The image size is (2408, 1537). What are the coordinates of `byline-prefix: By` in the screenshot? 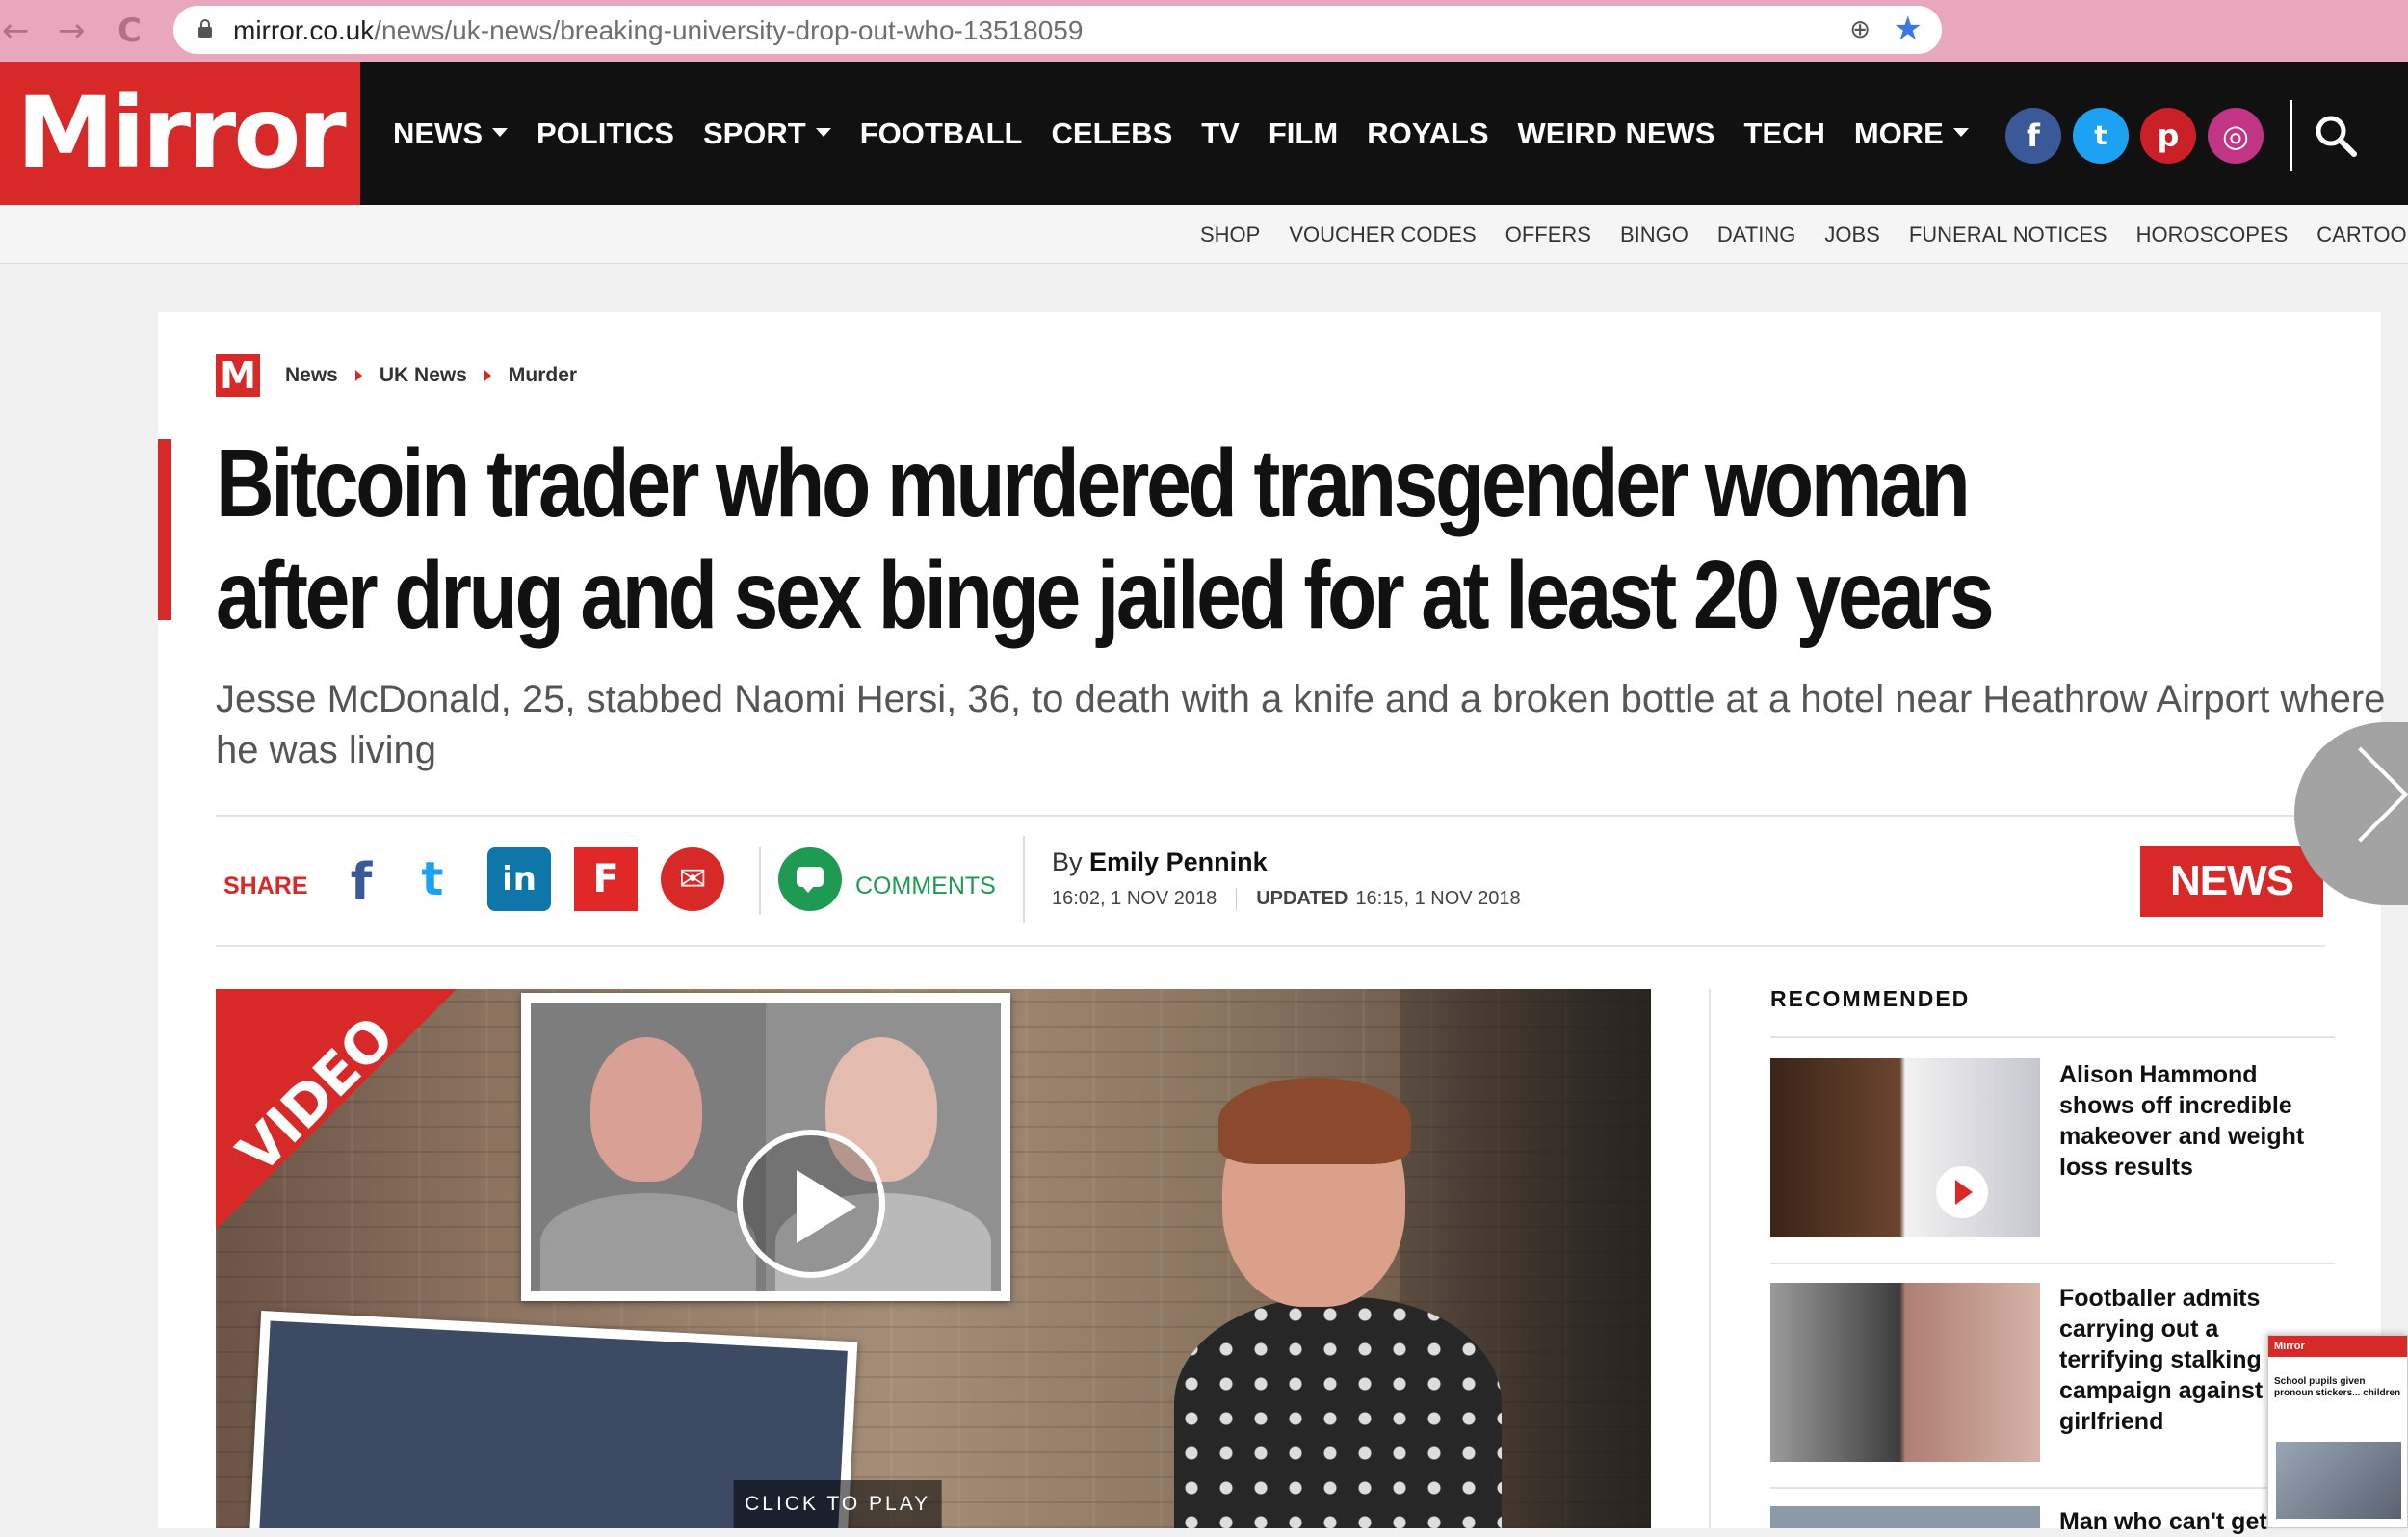 It's located at (1067, 861).